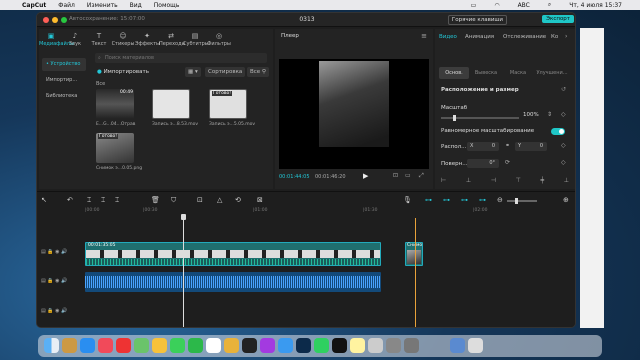  Describe the element at coordinates (141, 345) in the screenshot. I see `maps-icon` at that location.